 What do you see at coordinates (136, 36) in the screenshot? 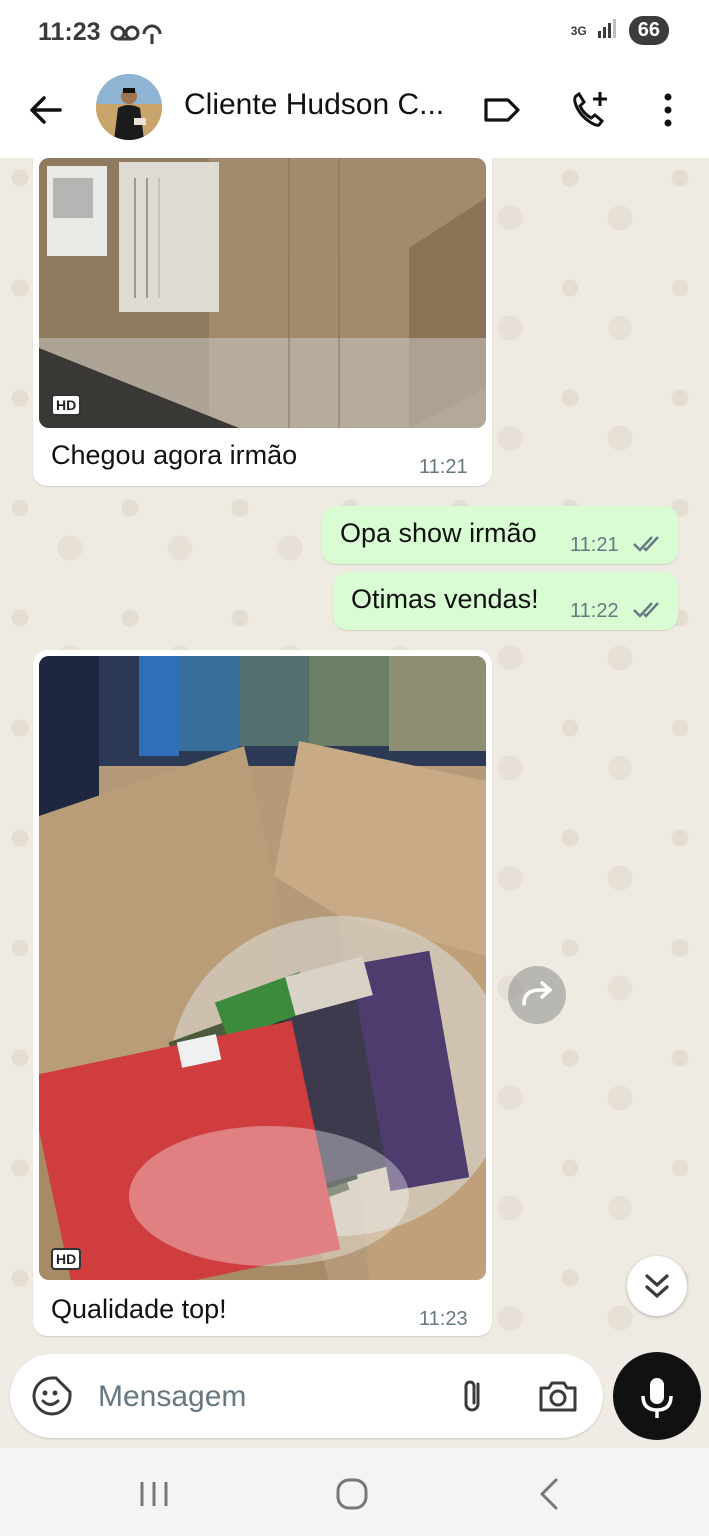
I see `voicemail-icon` at bounding box center [136, 36].